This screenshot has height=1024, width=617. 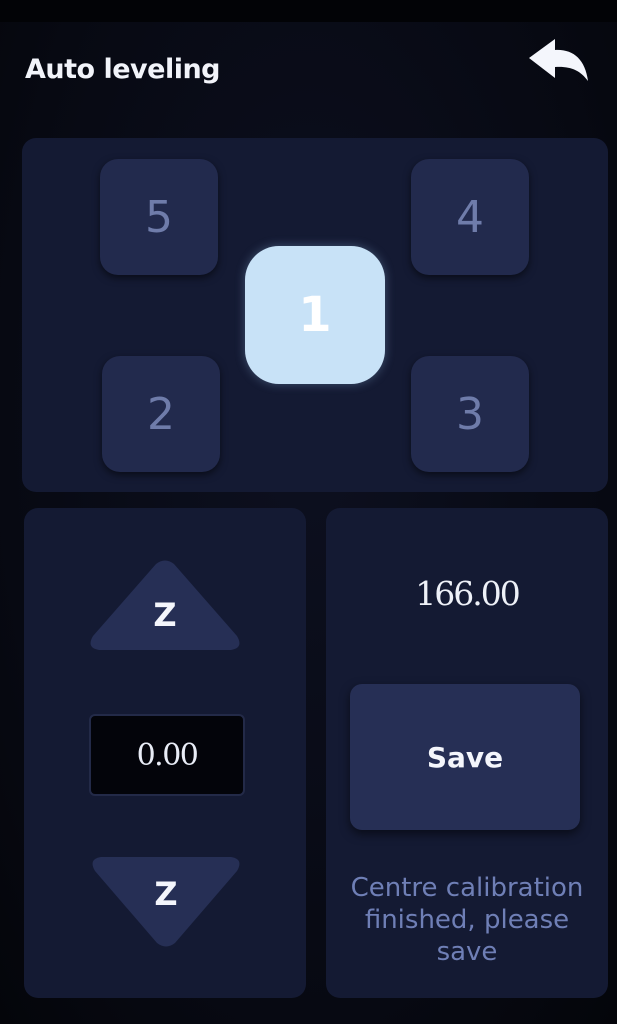 I want to click on point-1-button: 1, so click(x=315, y=315).